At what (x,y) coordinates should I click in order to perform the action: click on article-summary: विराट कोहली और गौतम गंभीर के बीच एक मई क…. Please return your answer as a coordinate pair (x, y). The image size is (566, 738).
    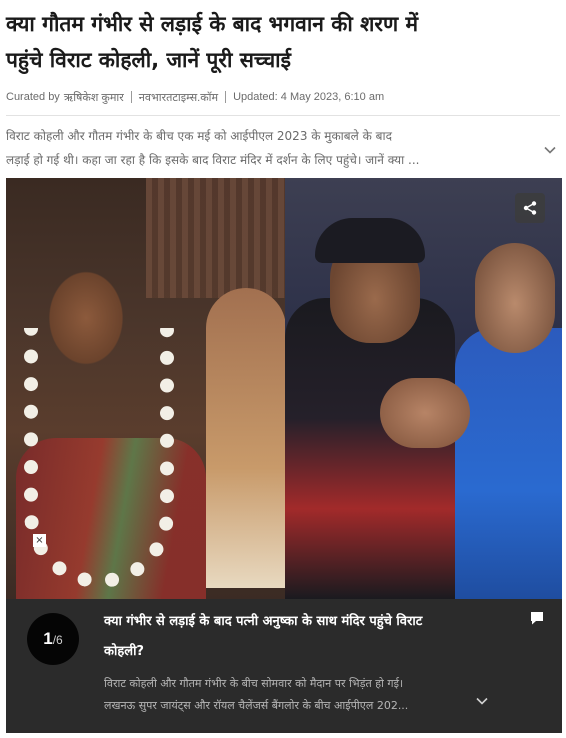
    Looking at the image, I should click on (266, 148).